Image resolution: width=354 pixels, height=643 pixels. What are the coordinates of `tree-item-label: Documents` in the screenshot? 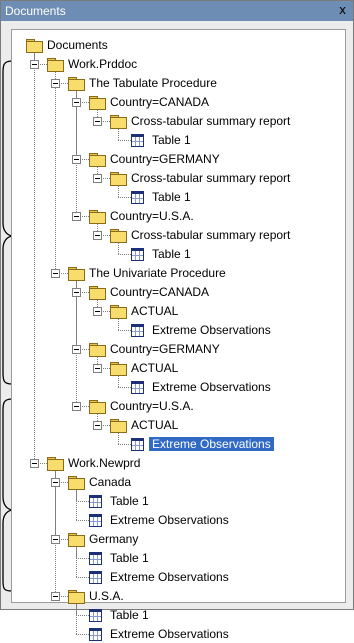 It's located at (77, 45).